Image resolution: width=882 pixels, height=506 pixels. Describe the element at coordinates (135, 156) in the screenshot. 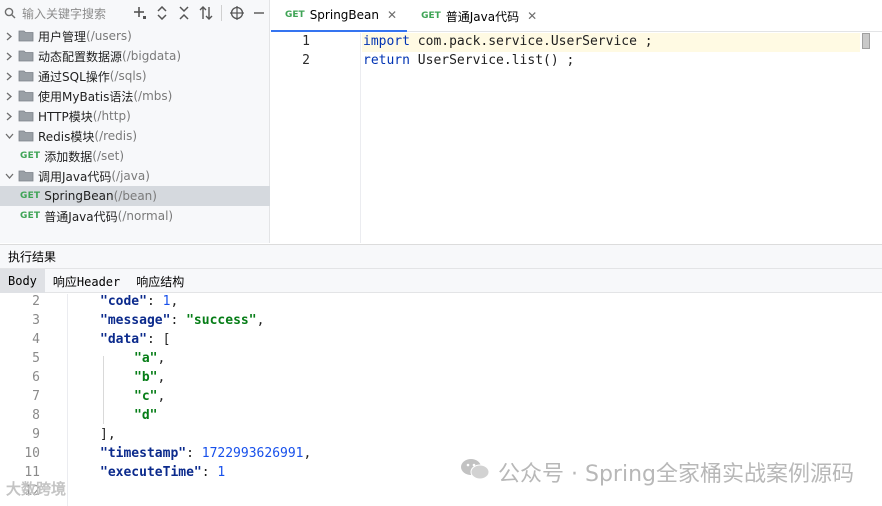

I see `tree-api-set: GET 添加数据 (/set)` at that location.